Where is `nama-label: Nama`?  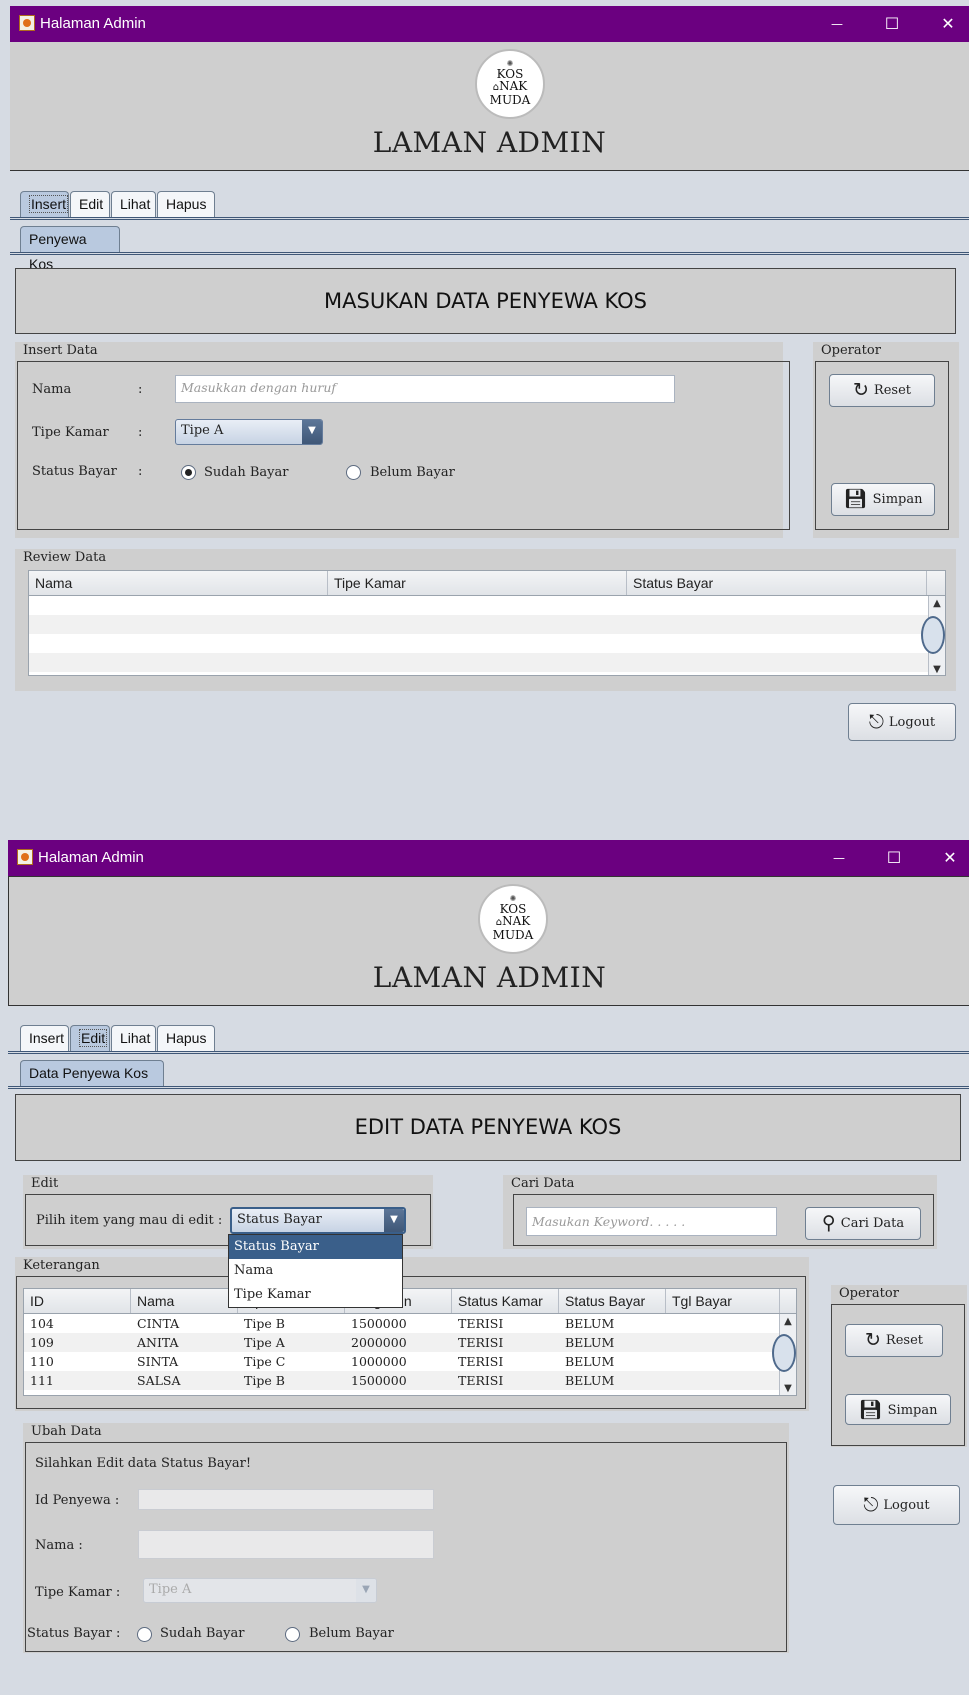 nama-label: Nama is located at coordinates (52, 389).